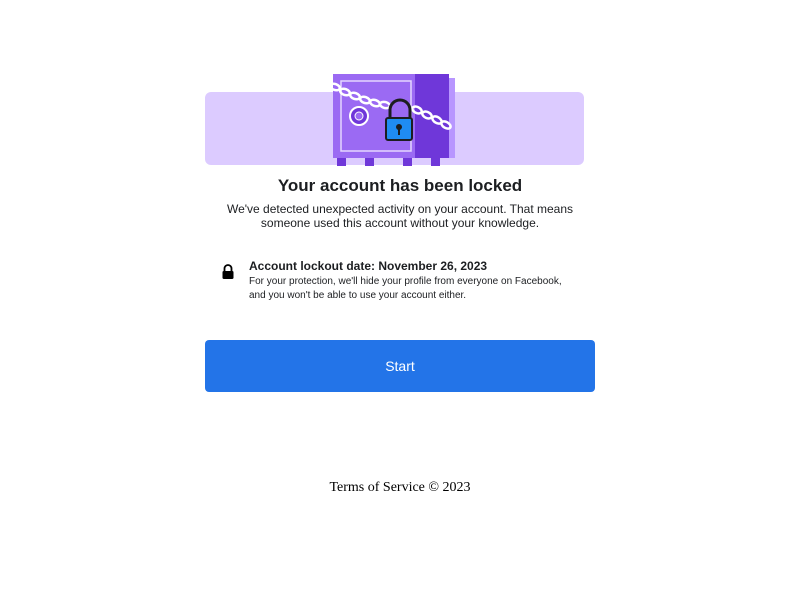 This screenshot has height=600, width=800. What do you see at coordinates (368, 266) in the screenshot?
I see `lockout-date-heading: Account lockout date: November 26, 2023` at bounding box center [368, 266].